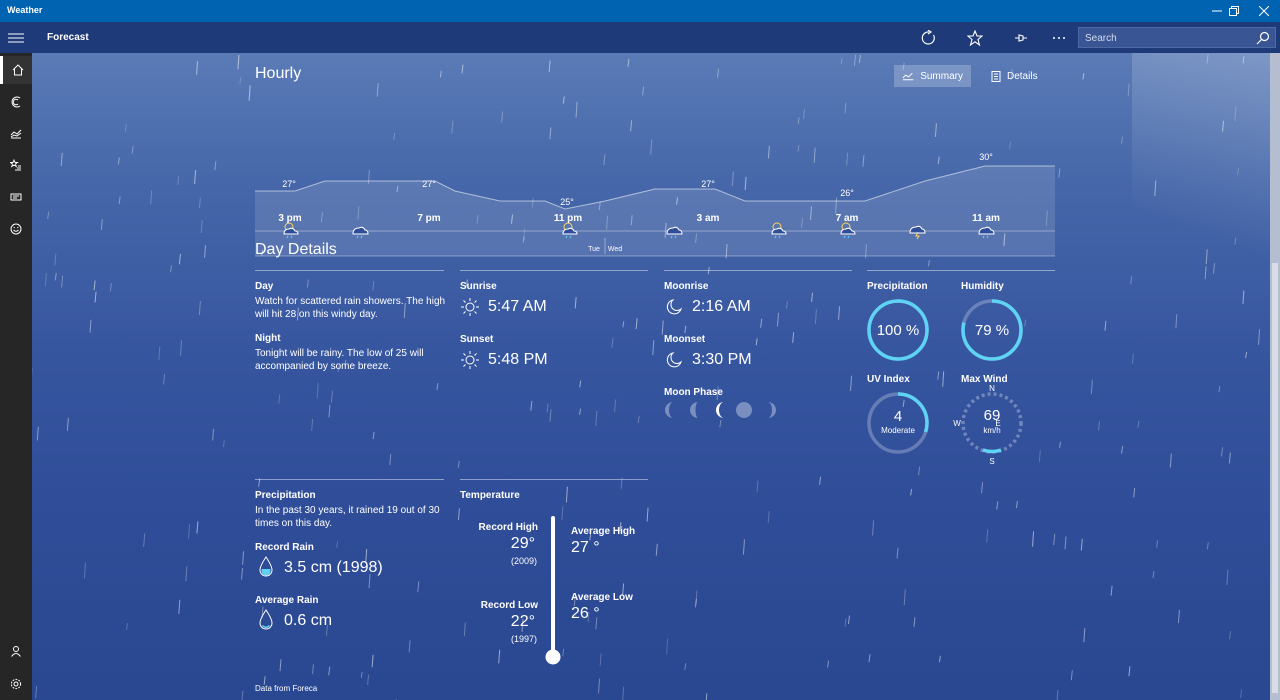 This screenshot has height=700, width=1280. What do you see at coordinates (674, 360) in the screenshot?
I see `moonset-icon` at bounding box center [674, 360].